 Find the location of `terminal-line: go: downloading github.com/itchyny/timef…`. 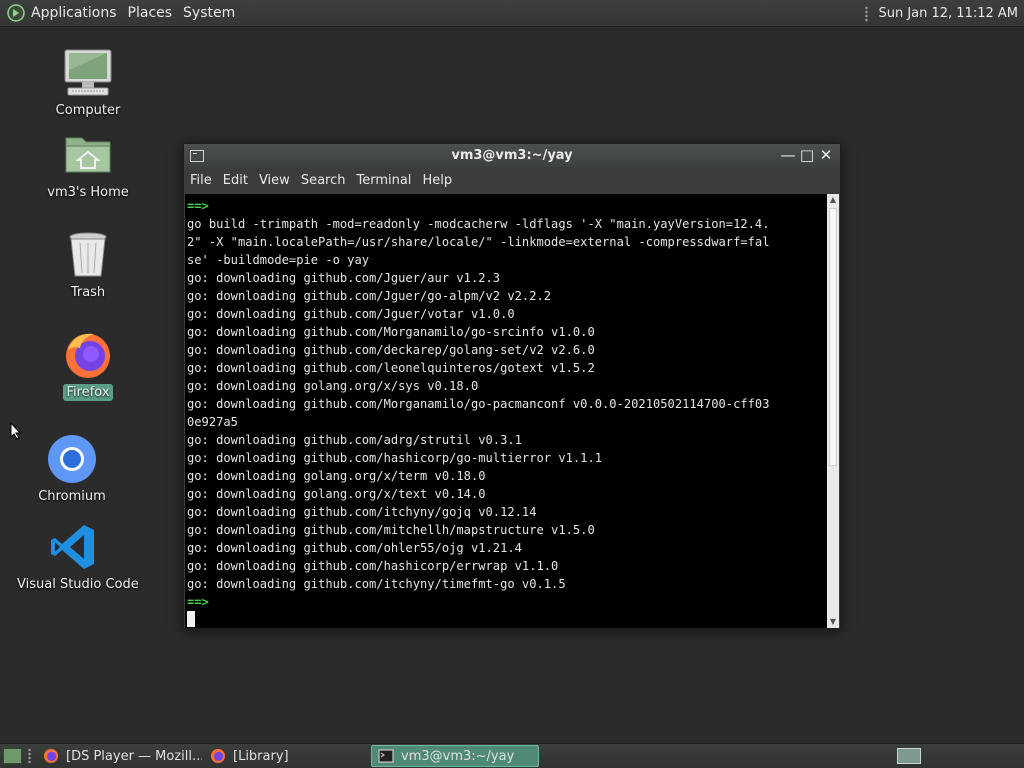

terminal-line: go: downloading github.com/itchyny/timef… is located at coordinates (376, 584).